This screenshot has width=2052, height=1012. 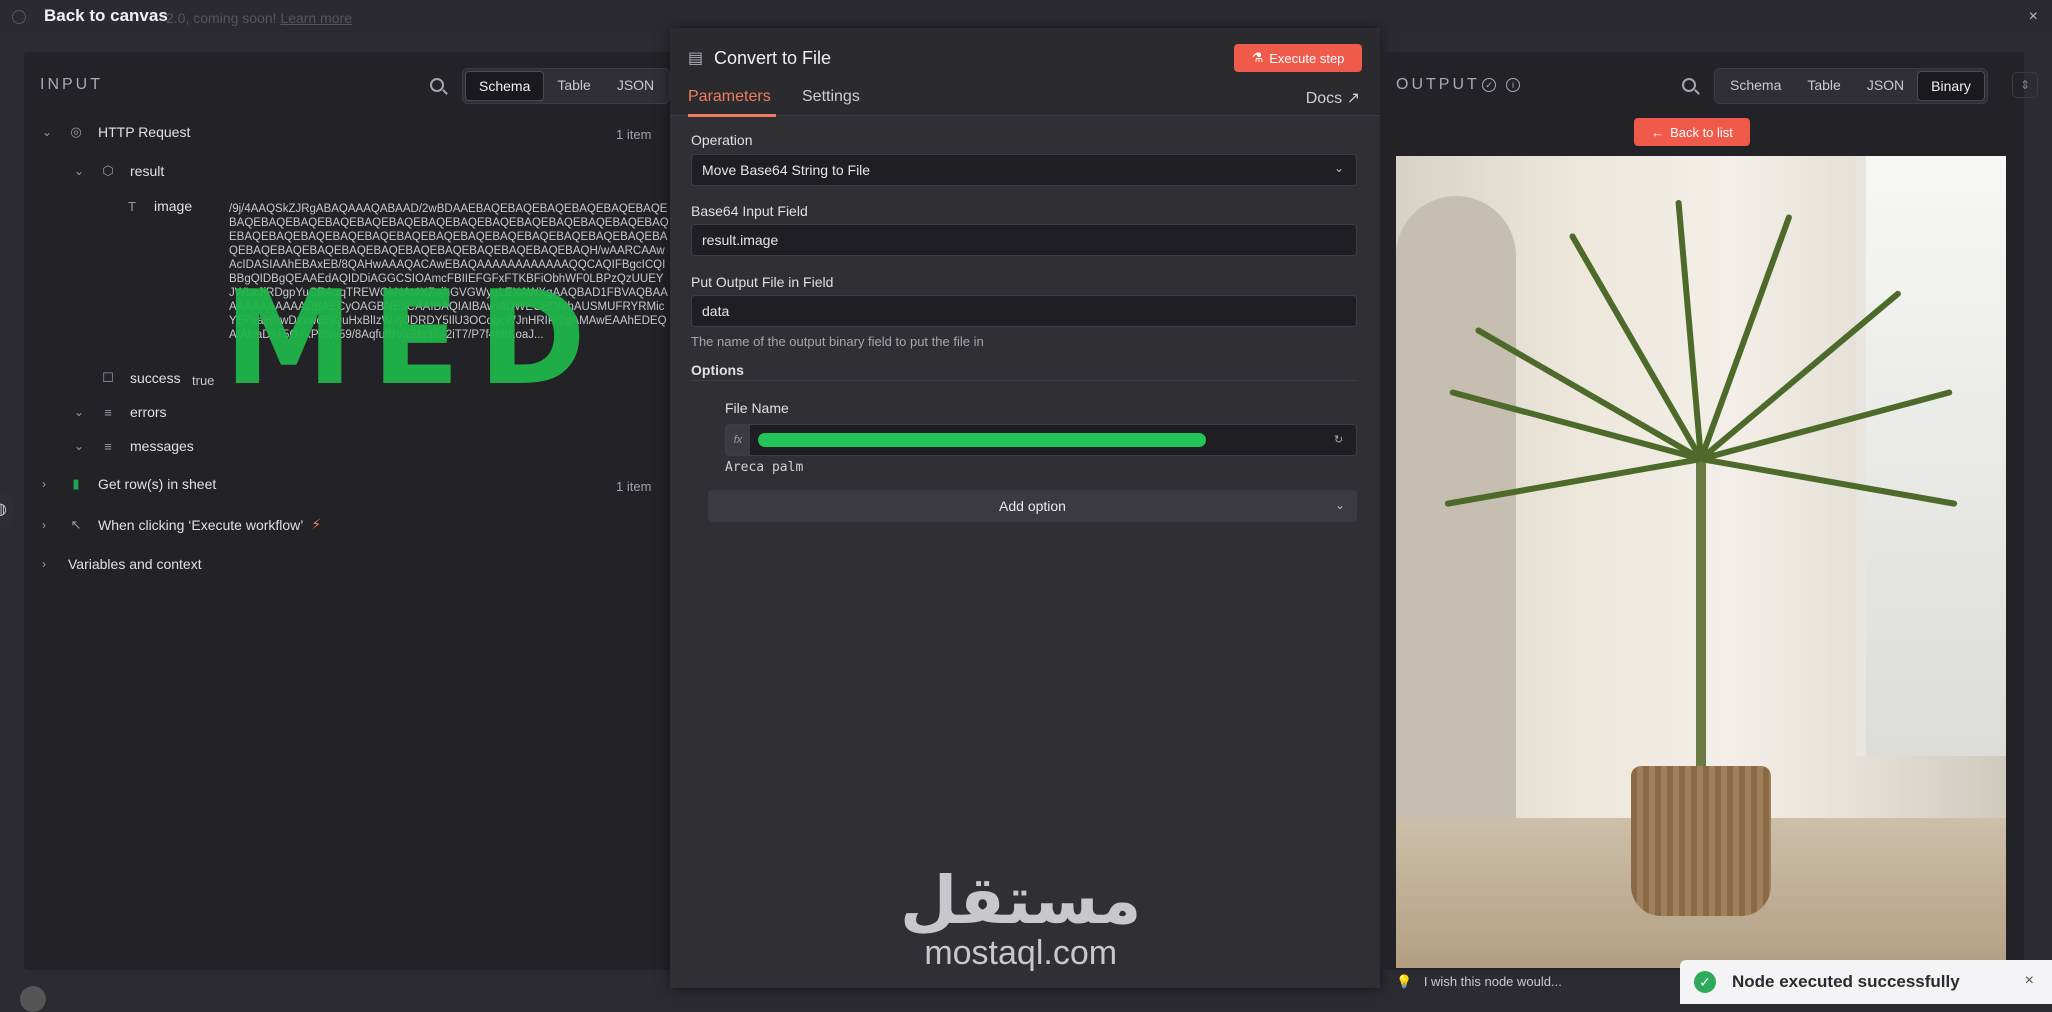 I want to click on add-option-button: Add option ⌄, so click(x=1032, y=506).